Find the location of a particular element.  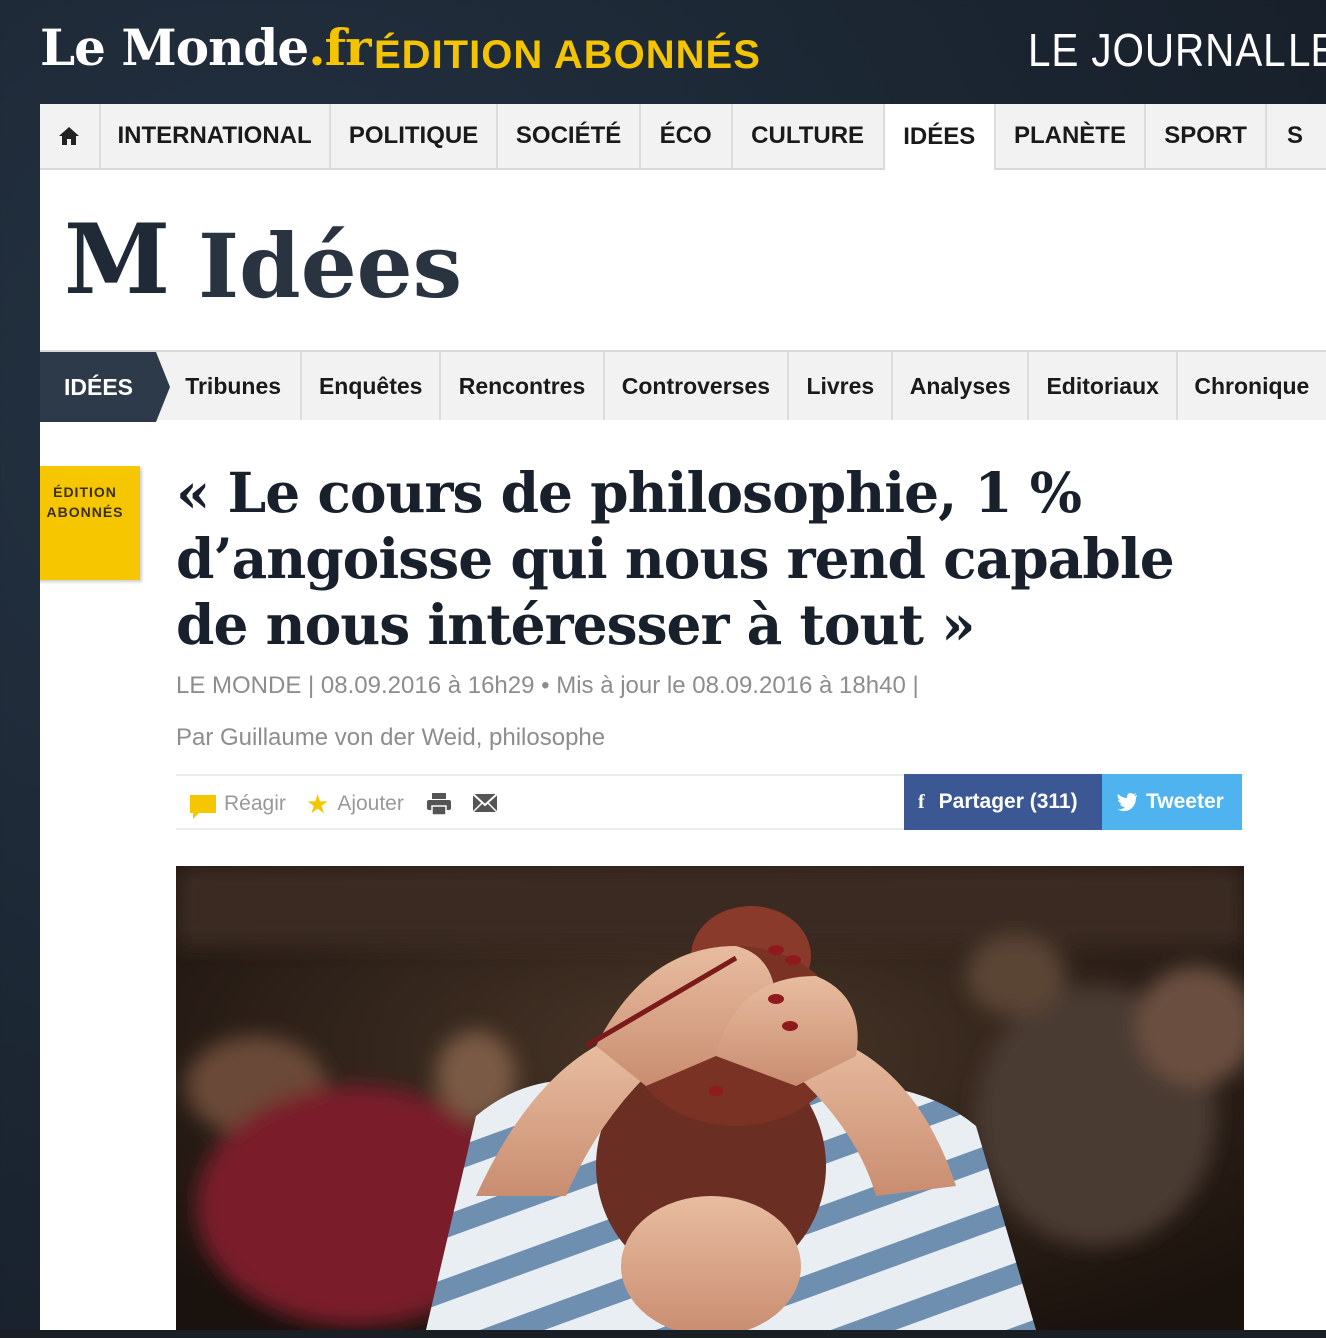

subnav-tribunes: Tribunes is located at coordinates (229, 386).